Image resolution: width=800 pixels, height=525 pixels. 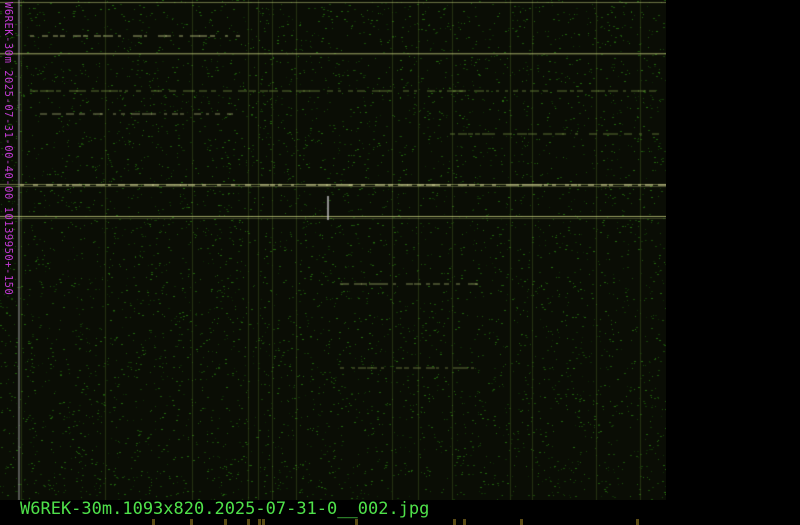 I want to click on filename-caption: W6REK-30m.1093x820.2025-07-31-0__002.jpg, so click(x=225, y=509).